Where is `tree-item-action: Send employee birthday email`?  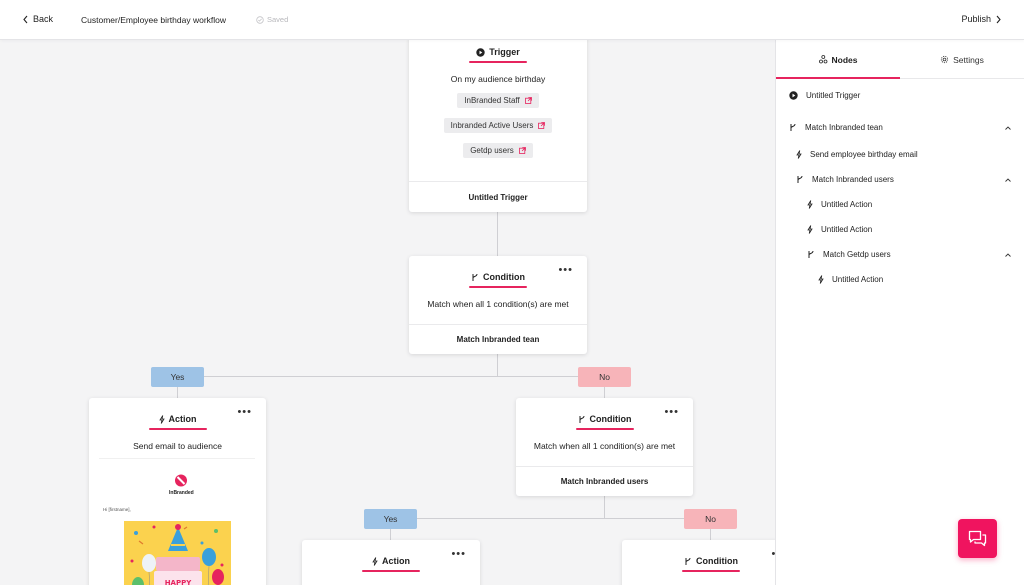 tree-item-action: Send employee birthday email is located at coordinates (857, 154).